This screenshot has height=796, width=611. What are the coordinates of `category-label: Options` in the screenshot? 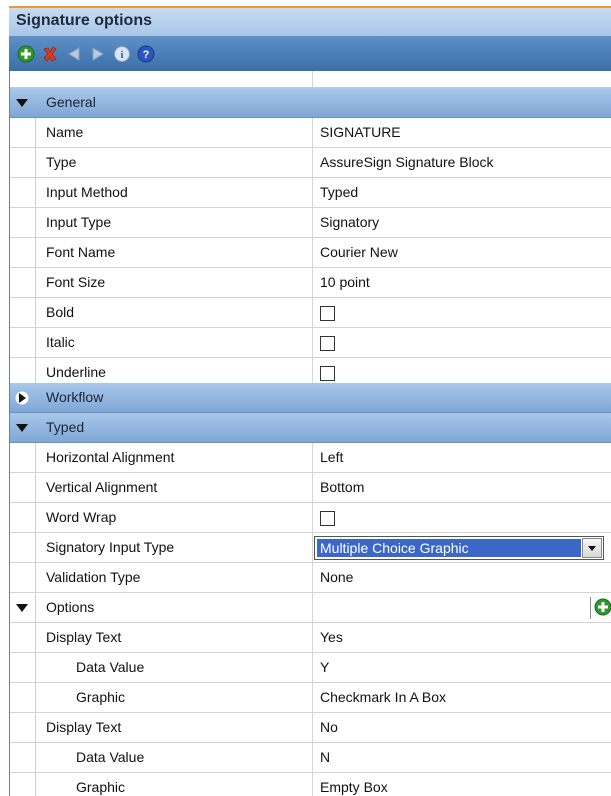 It's located at (70, 607).